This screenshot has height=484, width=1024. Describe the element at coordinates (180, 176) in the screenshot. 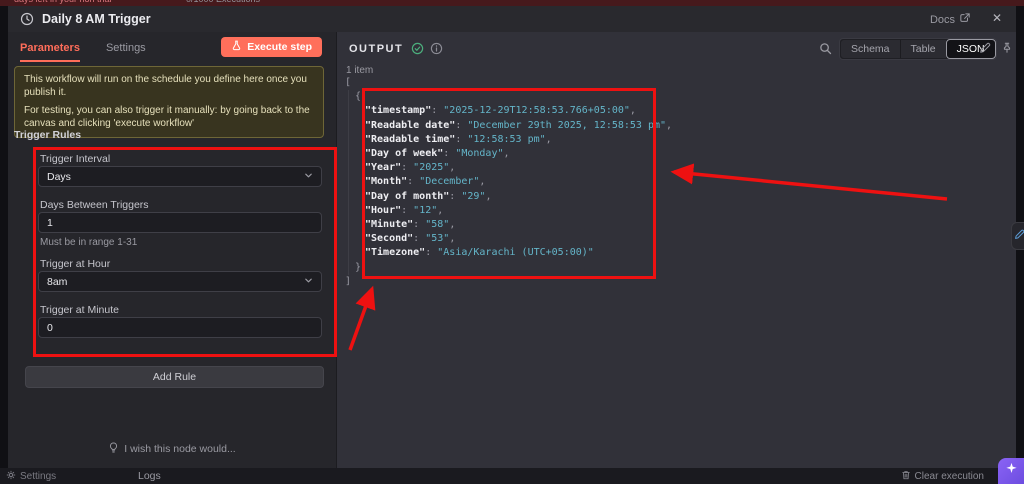

I see `trigger-interval-select: Days` at that location.